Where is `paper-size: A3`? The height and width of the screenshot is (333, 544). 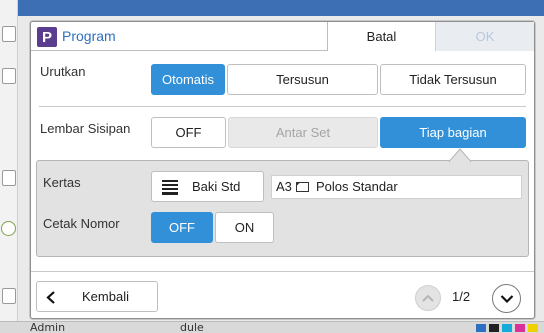
paper-size: A3 is located at coordinates (284, 186).